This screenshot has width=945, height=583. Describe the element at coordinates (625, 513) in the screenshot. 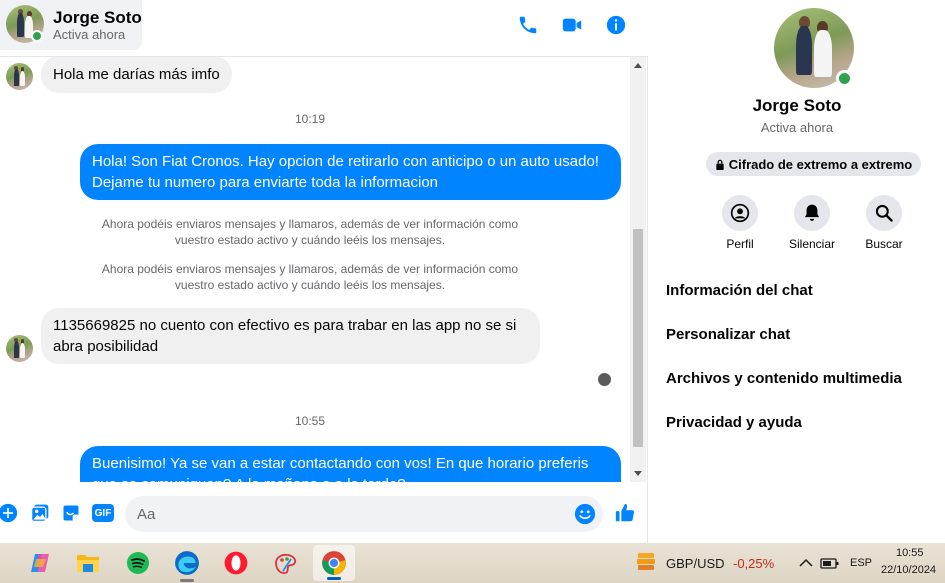

I see `like-icon` at that location.